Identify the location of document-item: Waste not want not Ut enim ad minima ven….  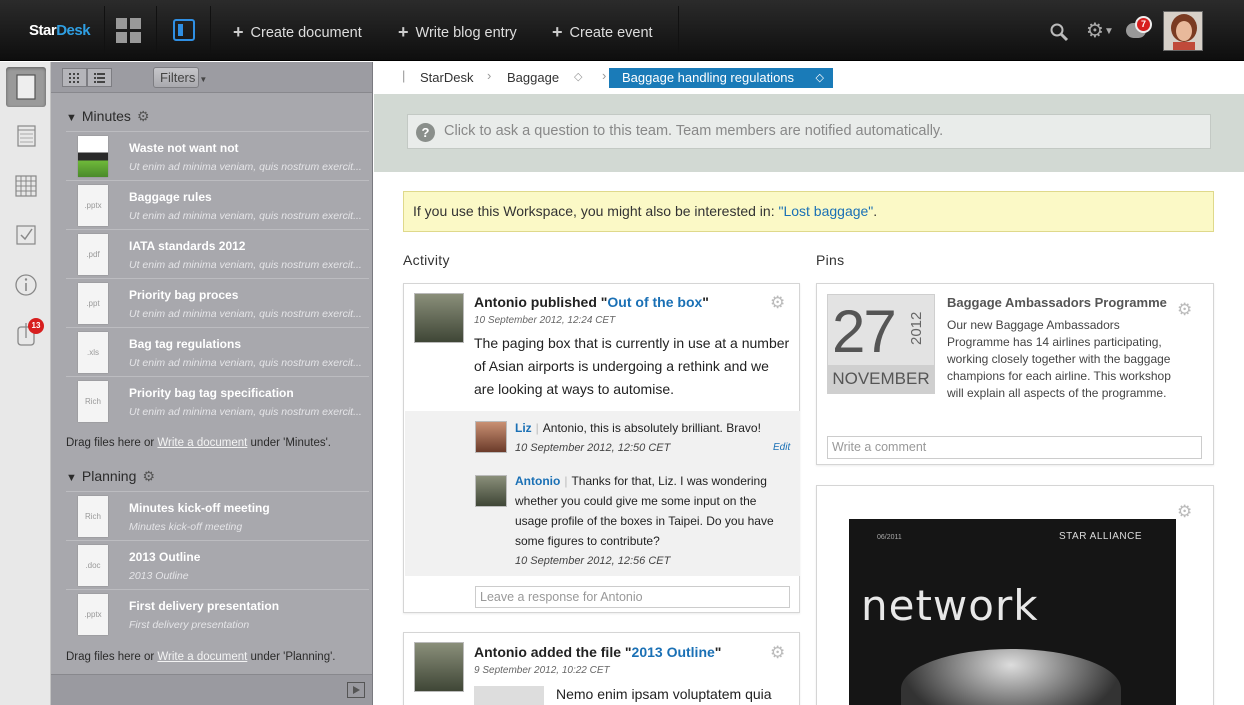
(217, 155).